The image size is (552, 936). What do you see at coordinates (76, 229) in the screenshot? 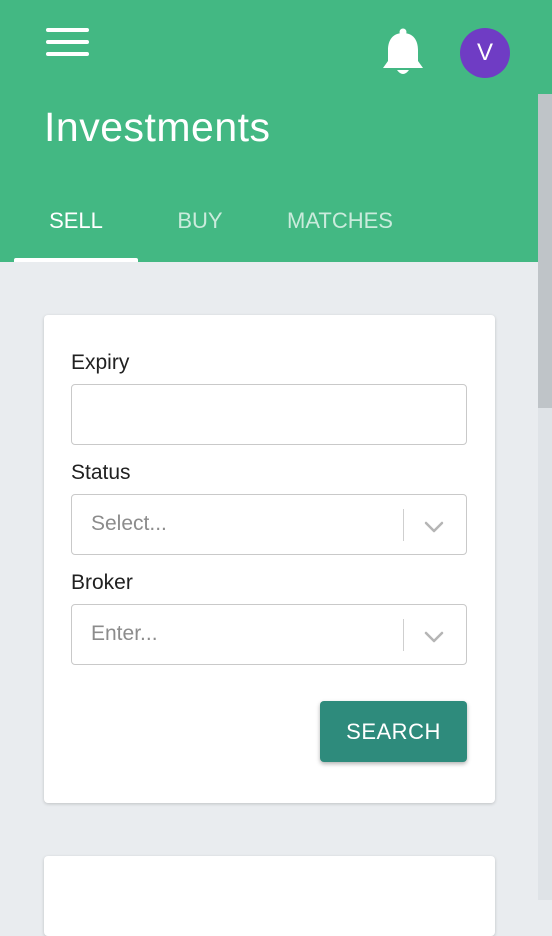
I see `tab-sell: SELL` at bounding box center [76, 229].